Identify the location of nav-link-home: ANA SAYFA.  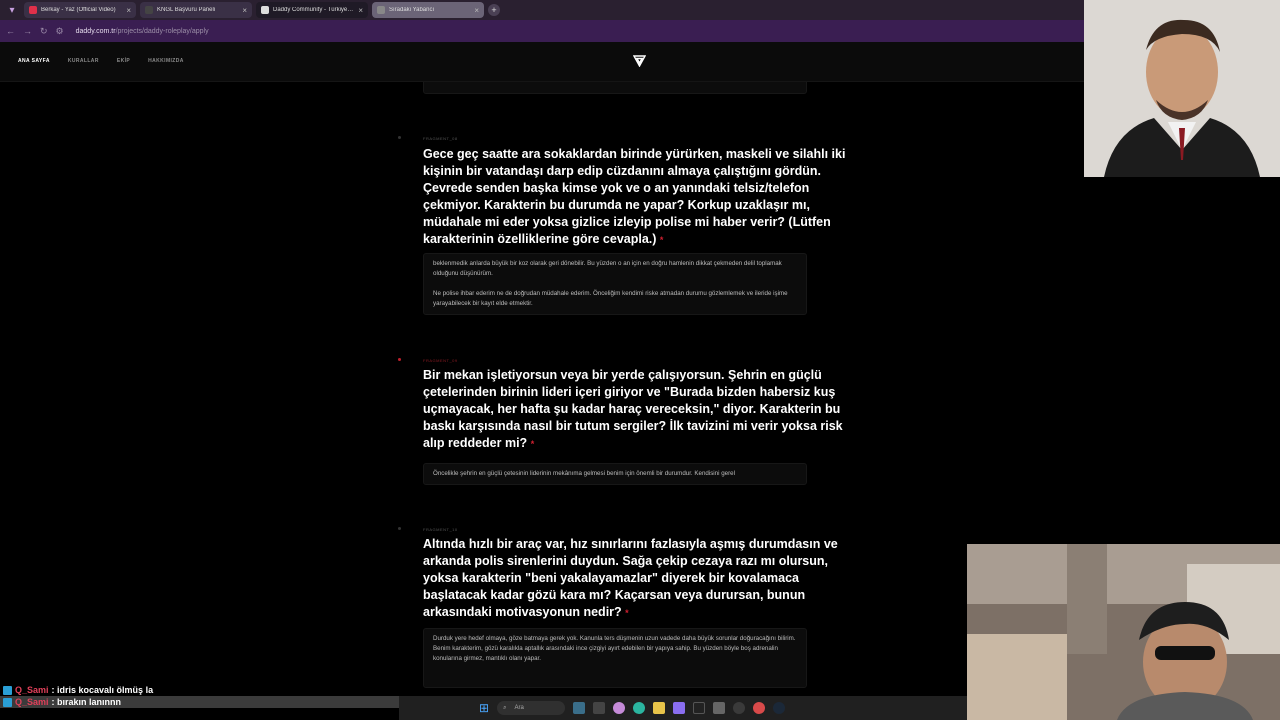
(34, 61).